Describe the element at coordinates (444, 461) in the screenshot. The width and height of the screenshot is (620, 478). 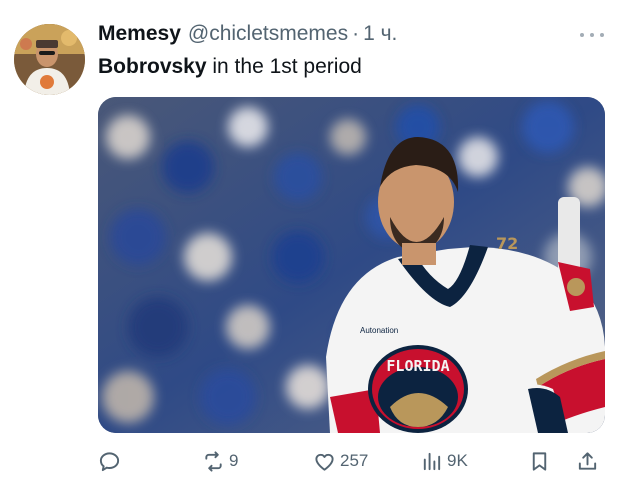
I see `views-button: 9K` at that location.